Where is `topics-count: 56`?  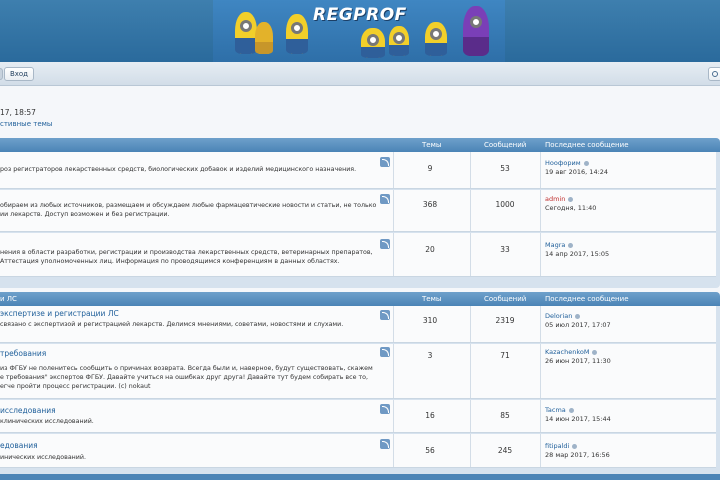
topics-count: 56 is located at coordinates (430, 450).